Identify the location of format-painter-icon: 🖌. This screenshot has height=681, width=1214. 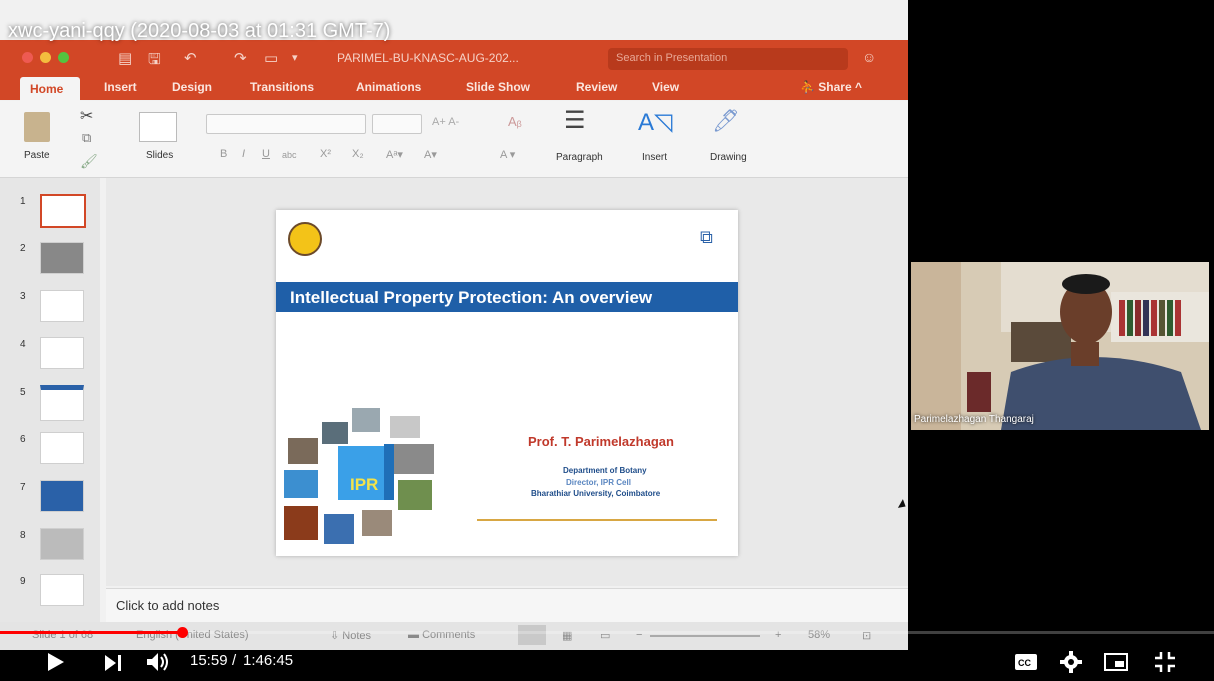
(89, 161).